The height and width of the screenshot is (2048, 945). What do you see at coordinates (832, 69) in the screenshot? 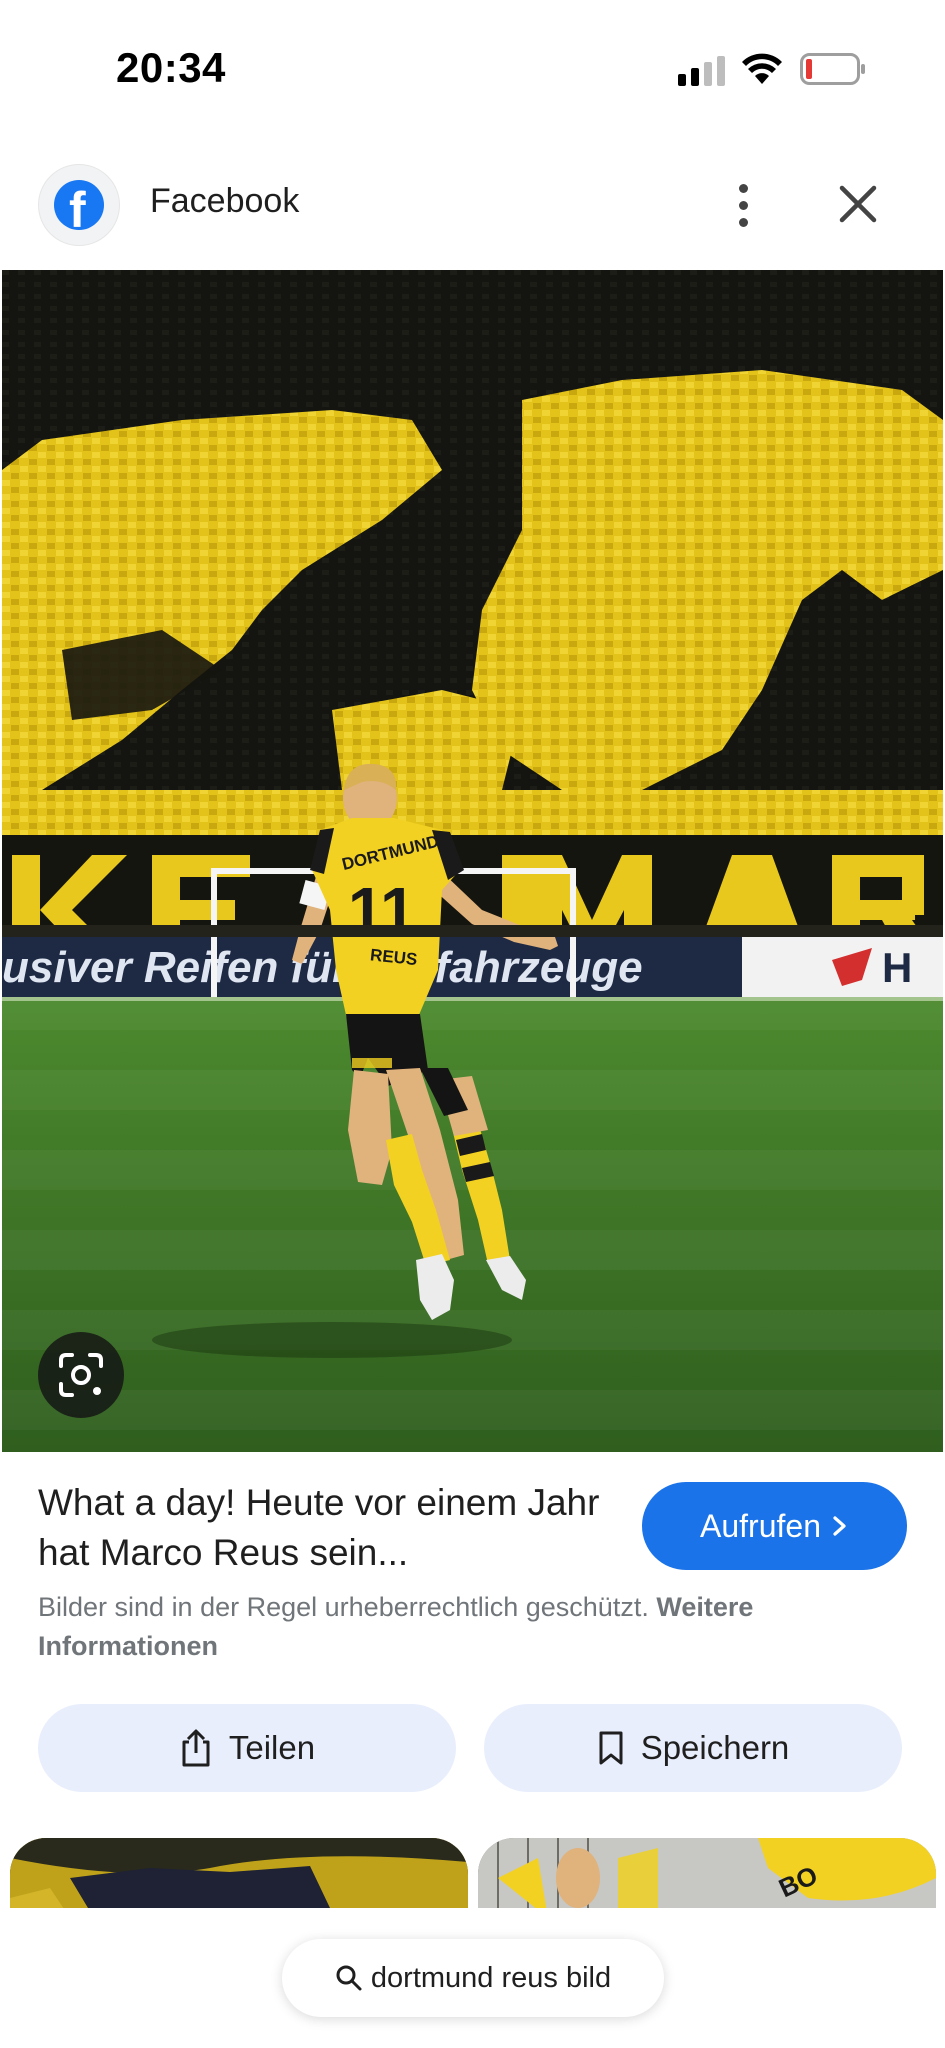
I see `battery-icon` at bounding box center [832, 69].